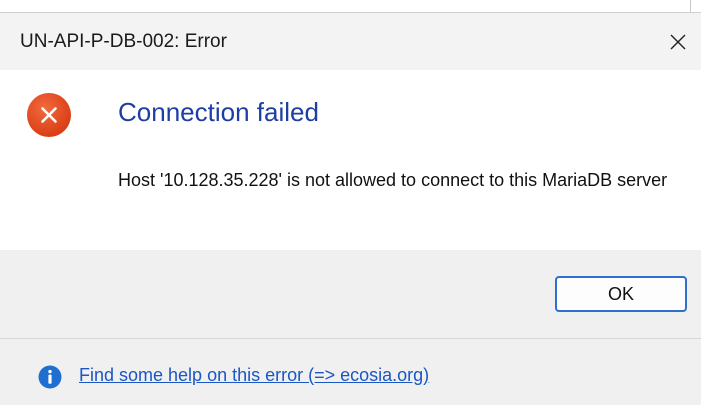 This screenshot has width=701, height=405. Describe the element at coordinates (38, 2) in the screenshot. I see `background-text-fragment` at that location.